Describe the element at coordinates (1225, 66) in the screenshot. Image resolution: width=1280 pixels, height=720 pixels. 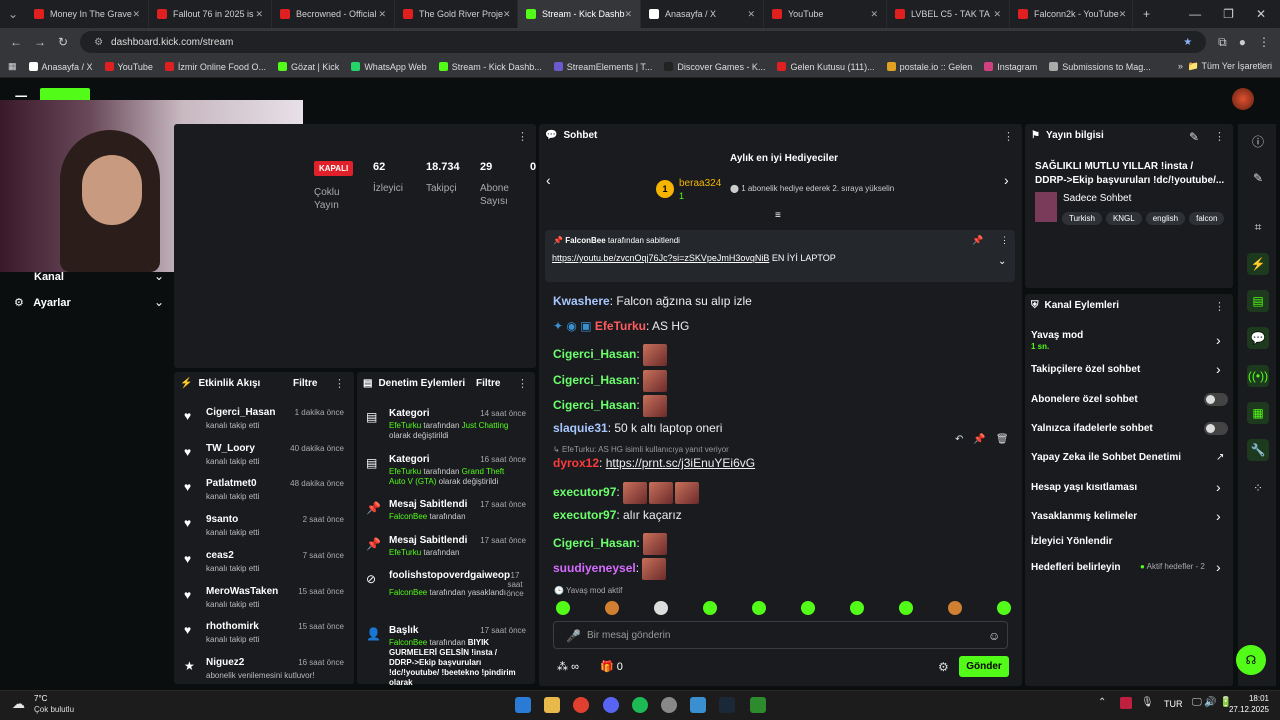
I see `all-bookmarks: » 📁 Tüm Yer İşaretleri` at that location.